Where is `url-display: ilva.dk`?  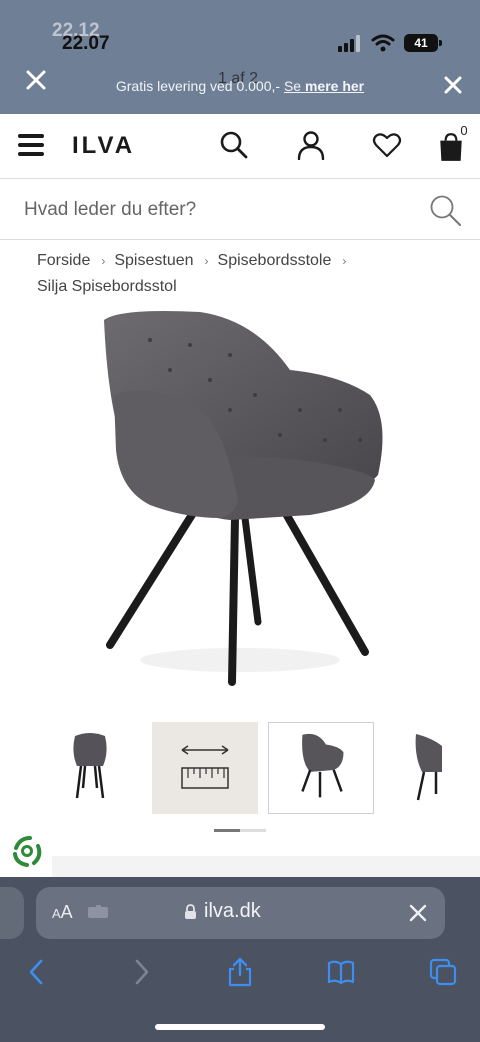 url-display: ilva.dk is located at coordinates (222, 911).